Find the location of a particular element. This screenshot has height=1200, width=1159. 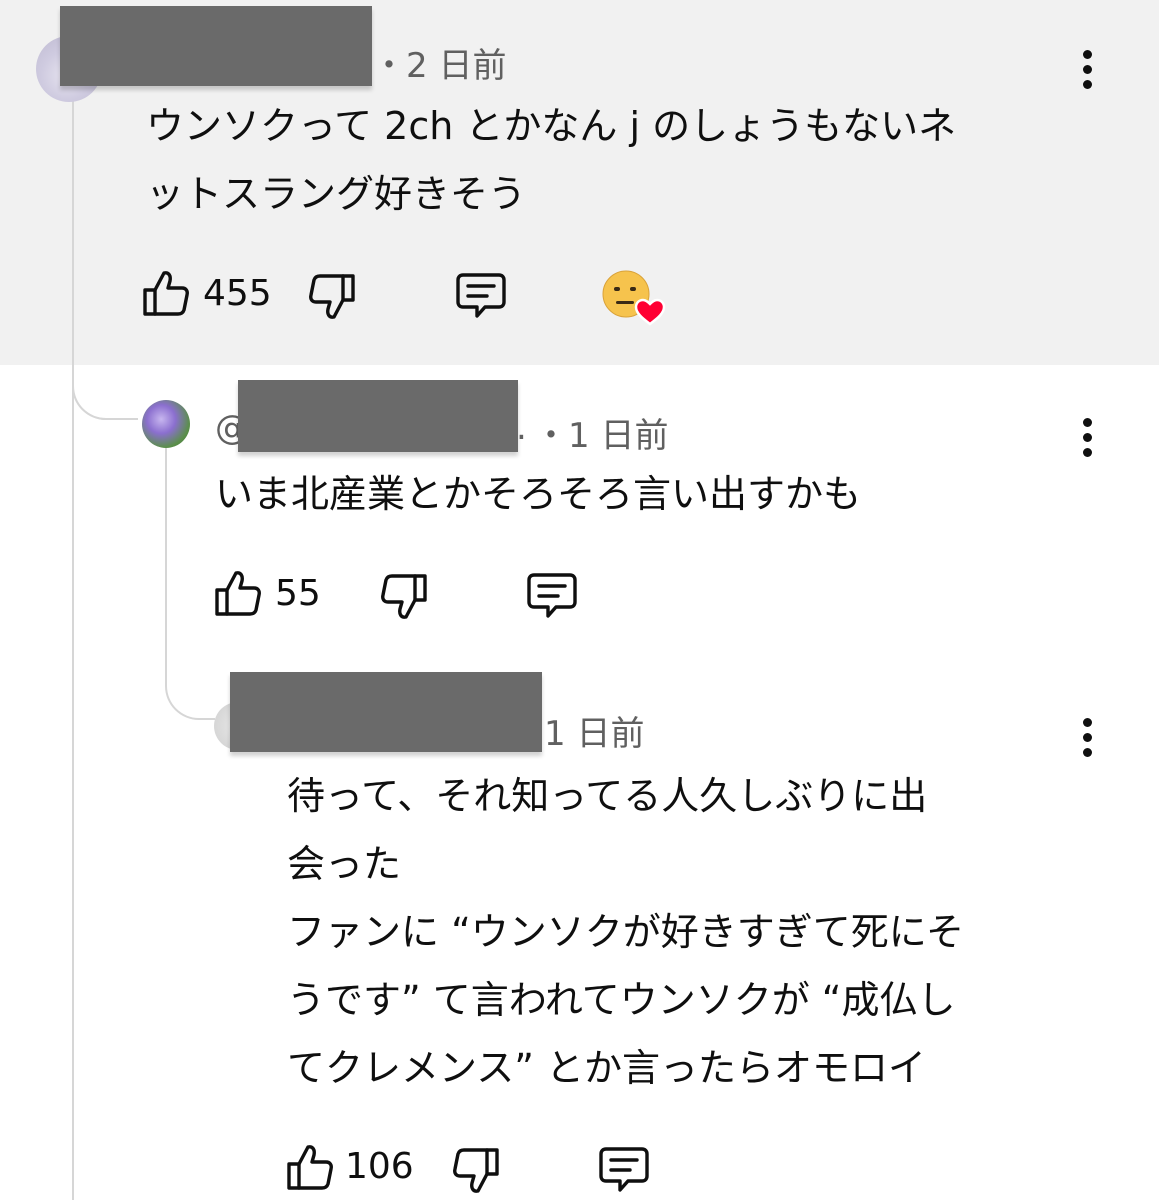

comment-timestamp: 1 日前 is located at coordinates (594, 734).